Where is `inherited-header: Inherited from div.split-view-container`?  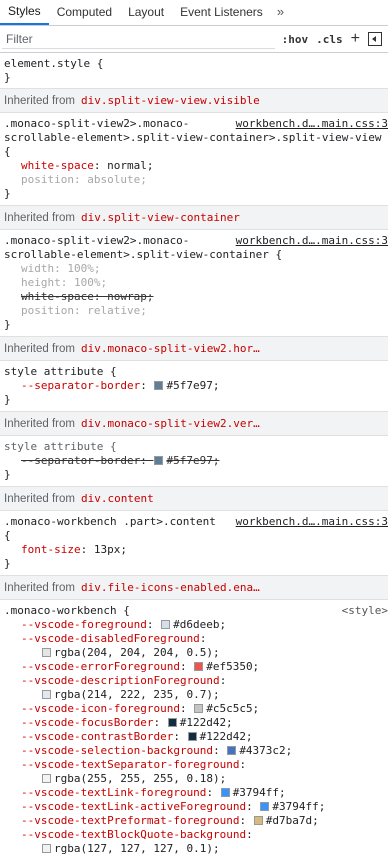
inherited-header: Inherited from div.split-view-container is located at coordinates (194, 218).